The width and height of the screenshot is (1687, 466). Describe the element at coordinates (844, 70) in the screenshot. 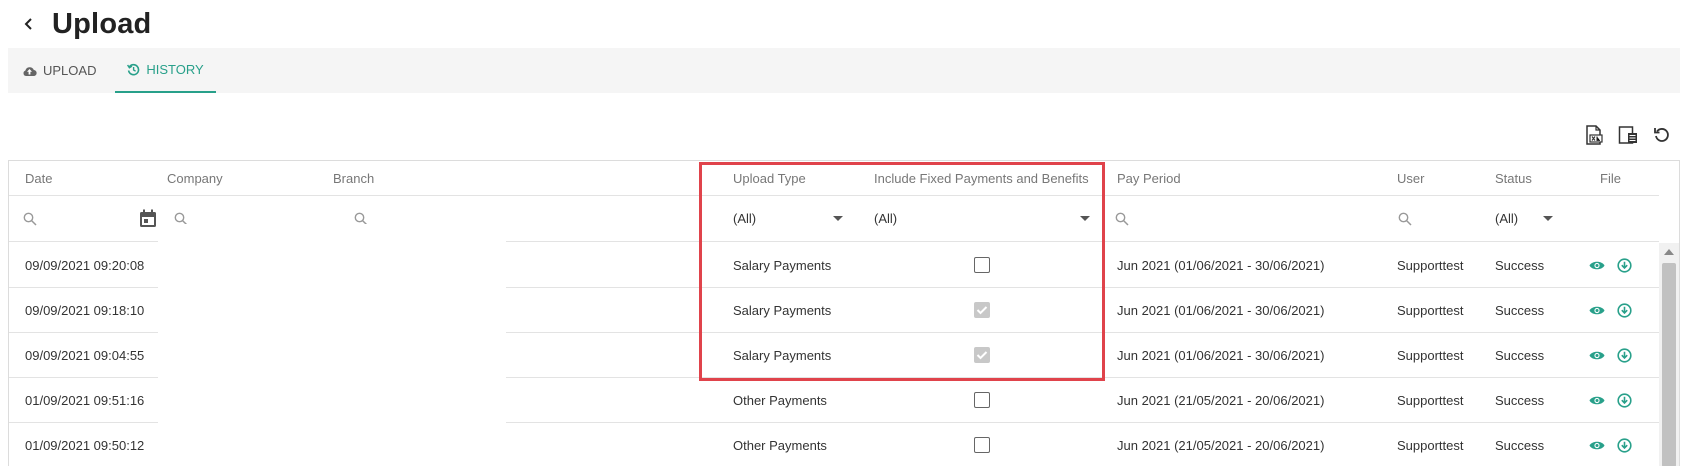

I see `tab-bar: UPLOAD HISTORY` at that location.